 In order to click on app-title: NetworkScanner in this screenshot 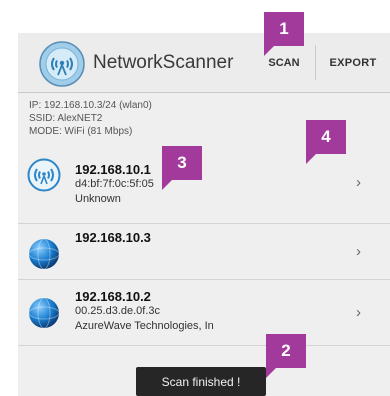, I will do `click(163, 62)`.